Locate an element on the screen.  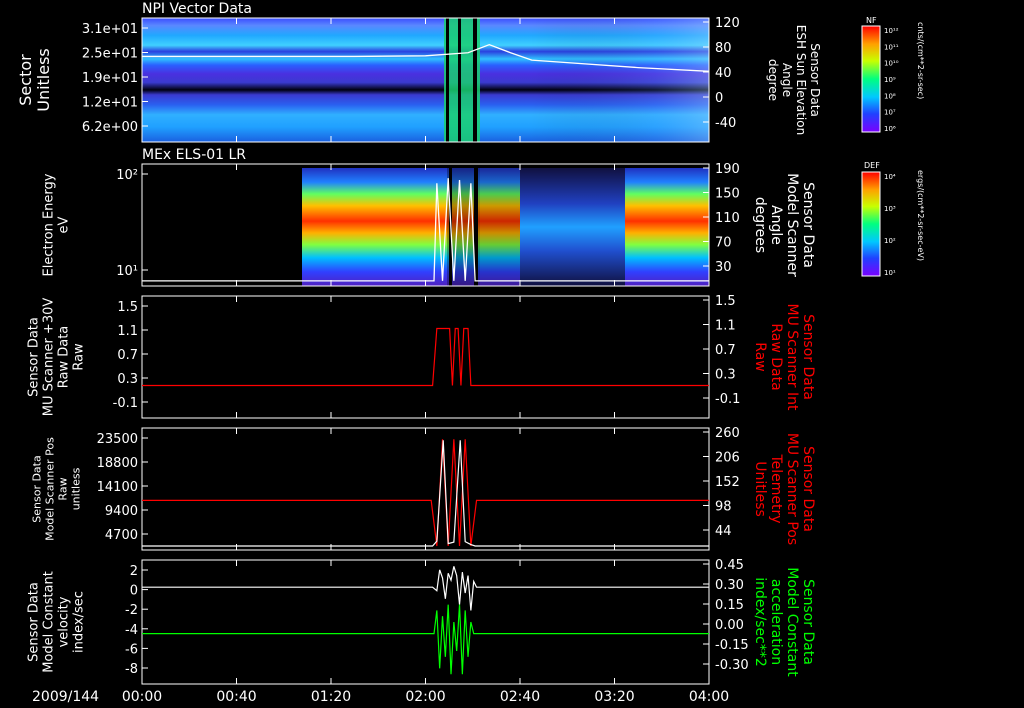
ytick-right-label: 70 is located at coordinates (723, 243).